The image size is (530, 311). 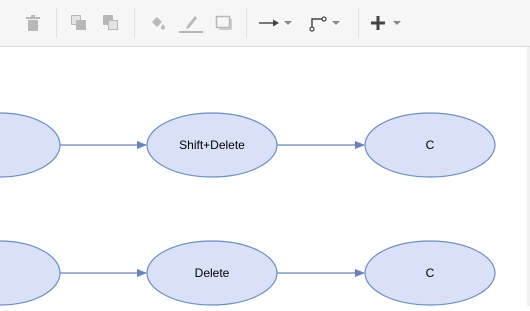 I want to click on ellipse-node: Shift+Delete, so click(x=212, y=145).